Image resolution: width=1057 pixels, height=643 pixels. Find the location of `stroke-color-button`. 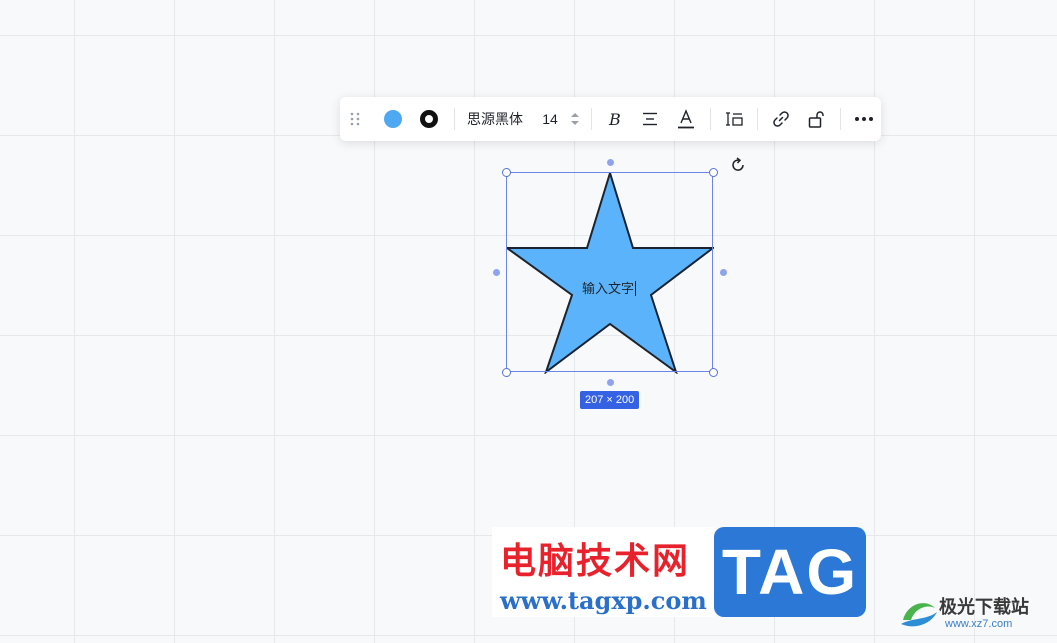

stroke-color-button is located at coordinates (429, 119).